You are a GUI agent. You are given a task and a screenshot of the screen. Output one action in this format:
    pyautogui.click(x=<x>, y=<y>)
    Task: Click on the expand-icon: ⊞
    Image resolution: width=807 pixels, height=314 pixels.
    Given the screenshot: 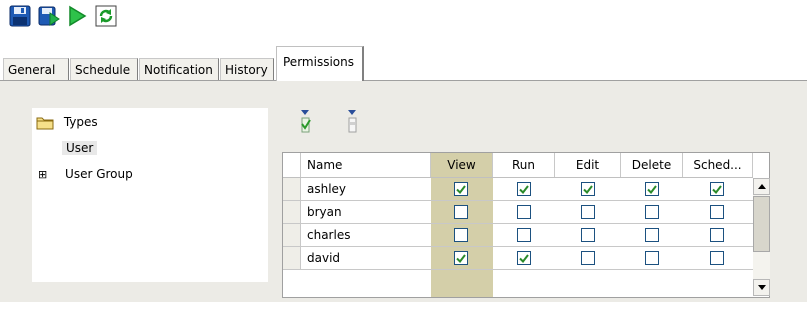 What is the action you would take?
    pyautogui.click(x=42, y=174)
    